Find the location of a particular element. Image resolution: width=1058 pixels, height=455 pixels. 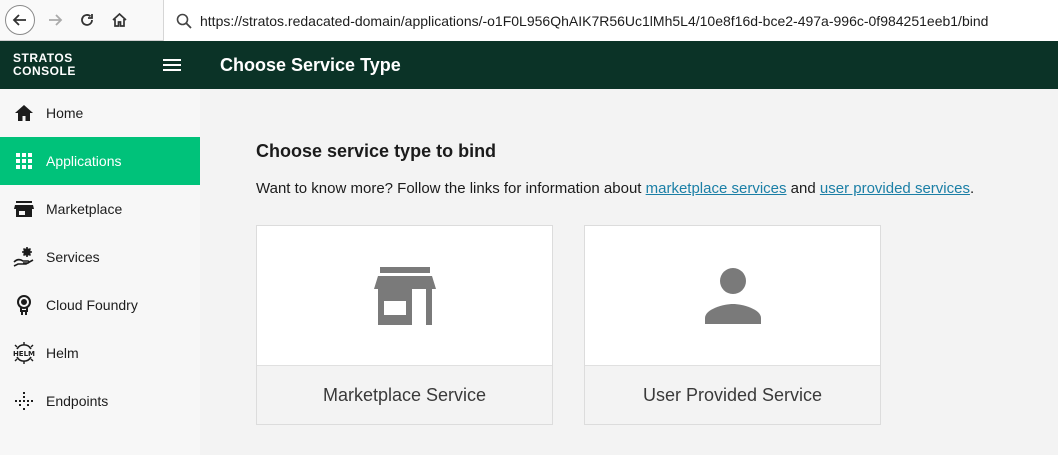

page-title: Choose Service Type is located at coordinates (310, 64).